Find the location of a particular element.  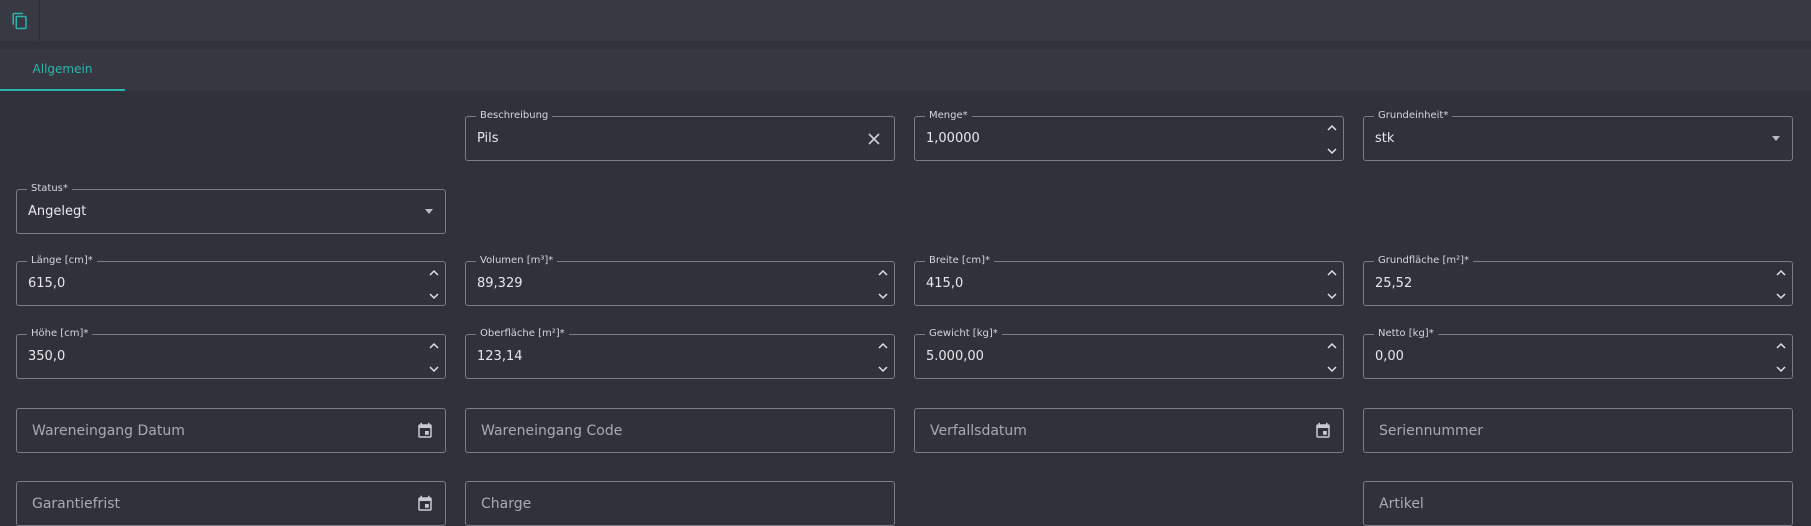

breite-stepper is located at coordinates (1332, 284).